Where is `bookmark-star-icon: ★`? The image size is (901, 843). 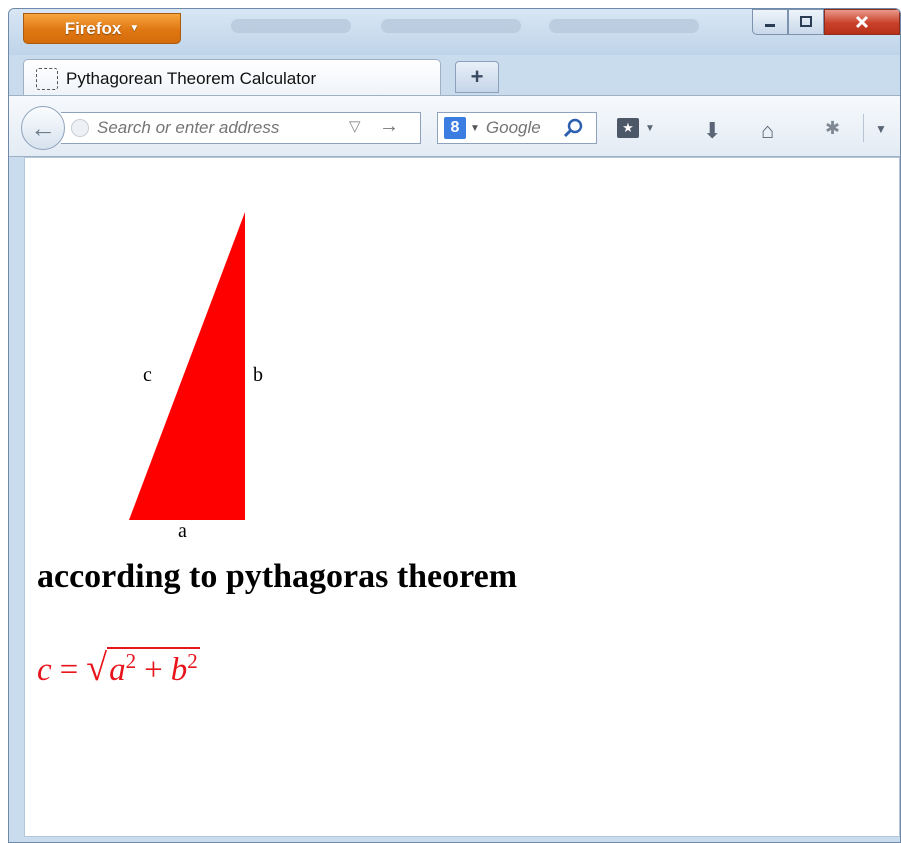 bookmark-star-icon: ★ is located at coordinates (628, 128).